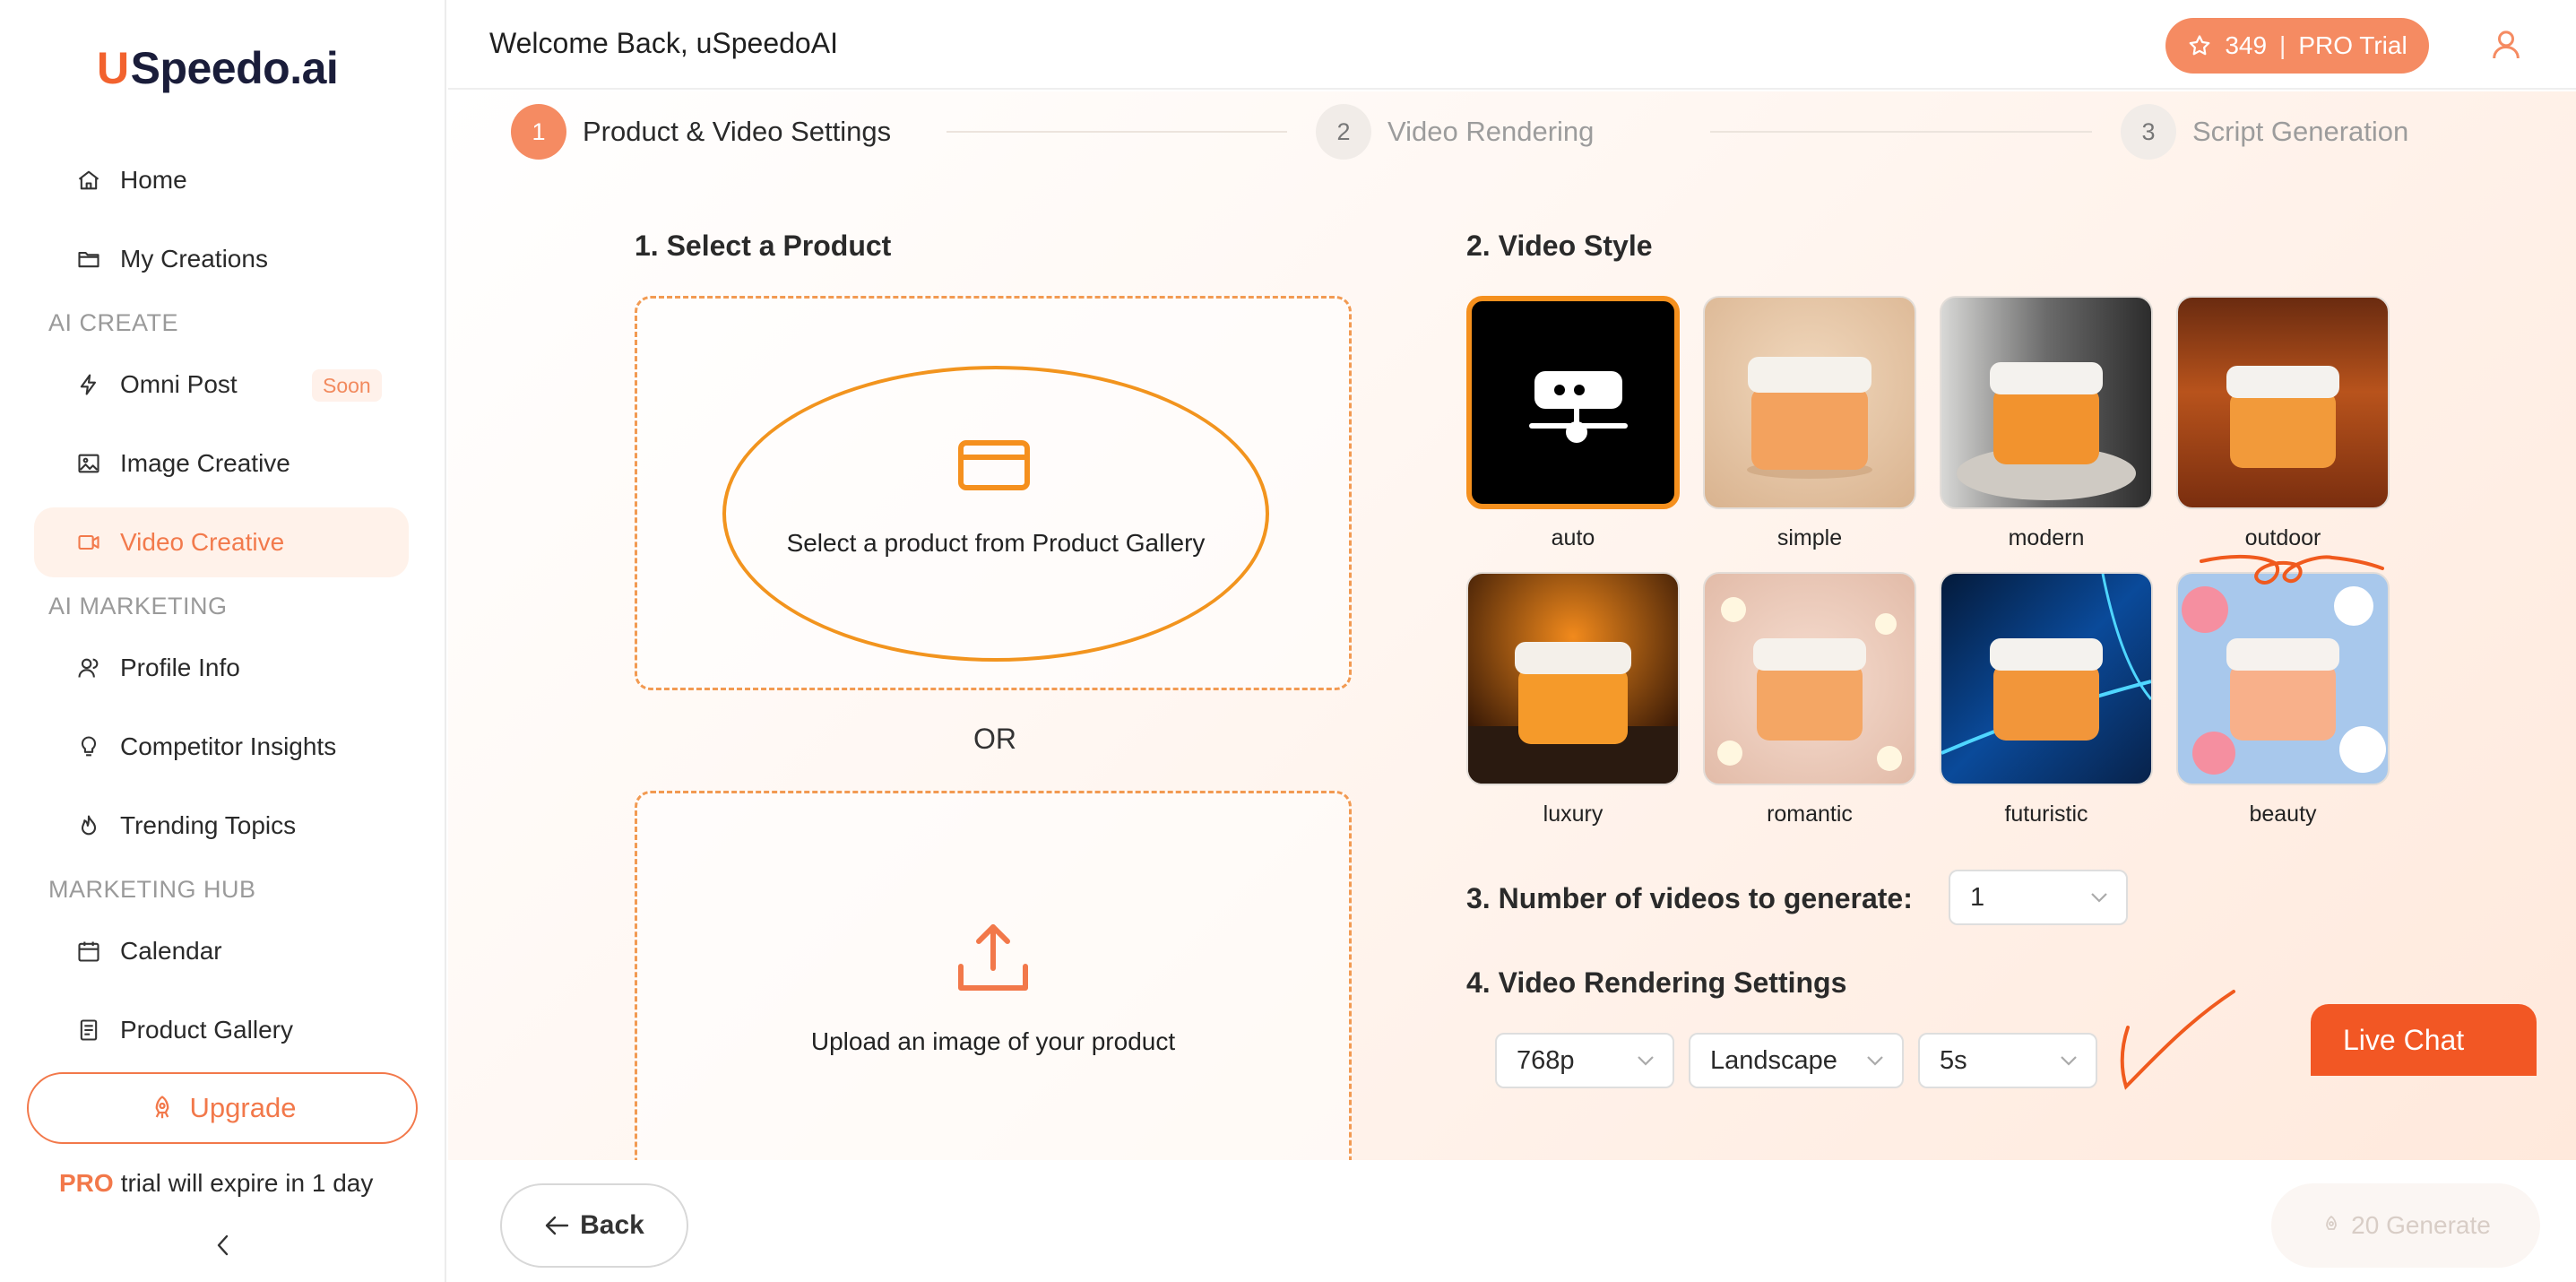 This screenshot has width=2576, height=1282. I want to click on style-option-outdoor, so click(2283, 402).